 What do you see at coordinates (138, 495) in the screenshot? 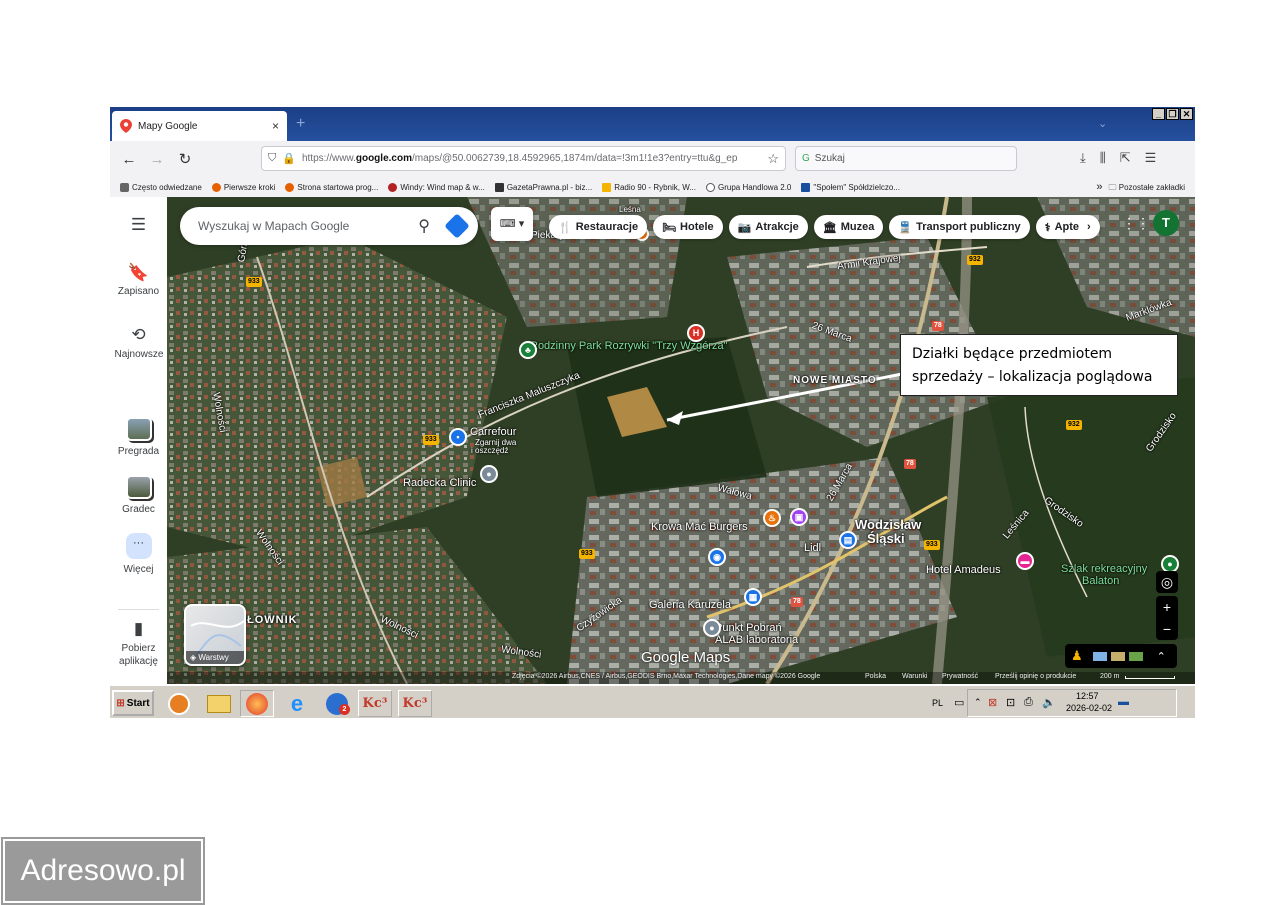
I see `recent-place-gradec: Gradec` at bounding box center [138, 495].